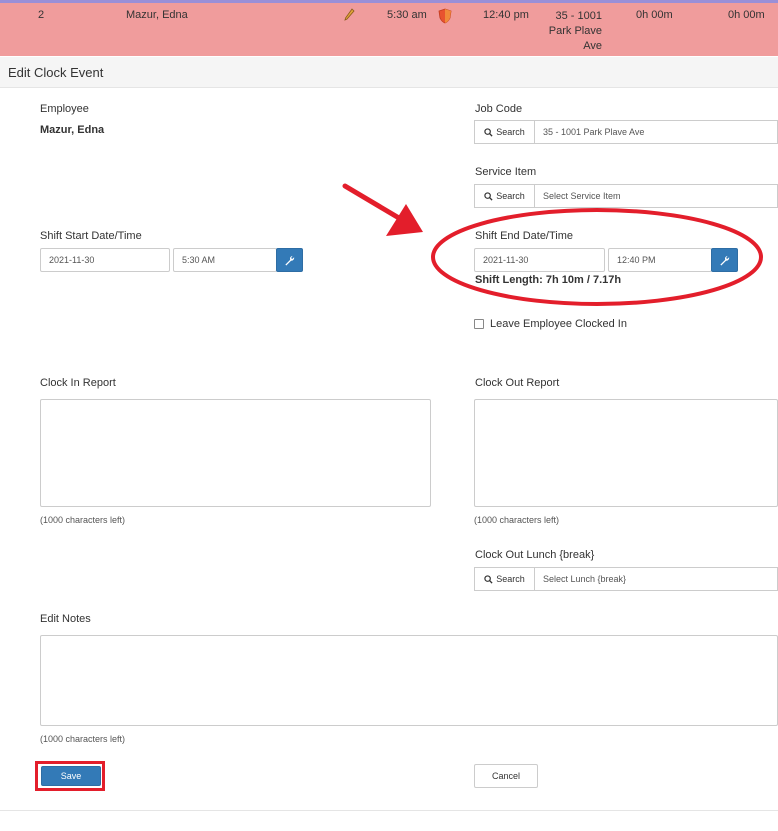 The width and height of the screenshot is (778, 831). Describe the element at coordinates (349, 16) in the screenshot. I see `pencil-icon` at that location.